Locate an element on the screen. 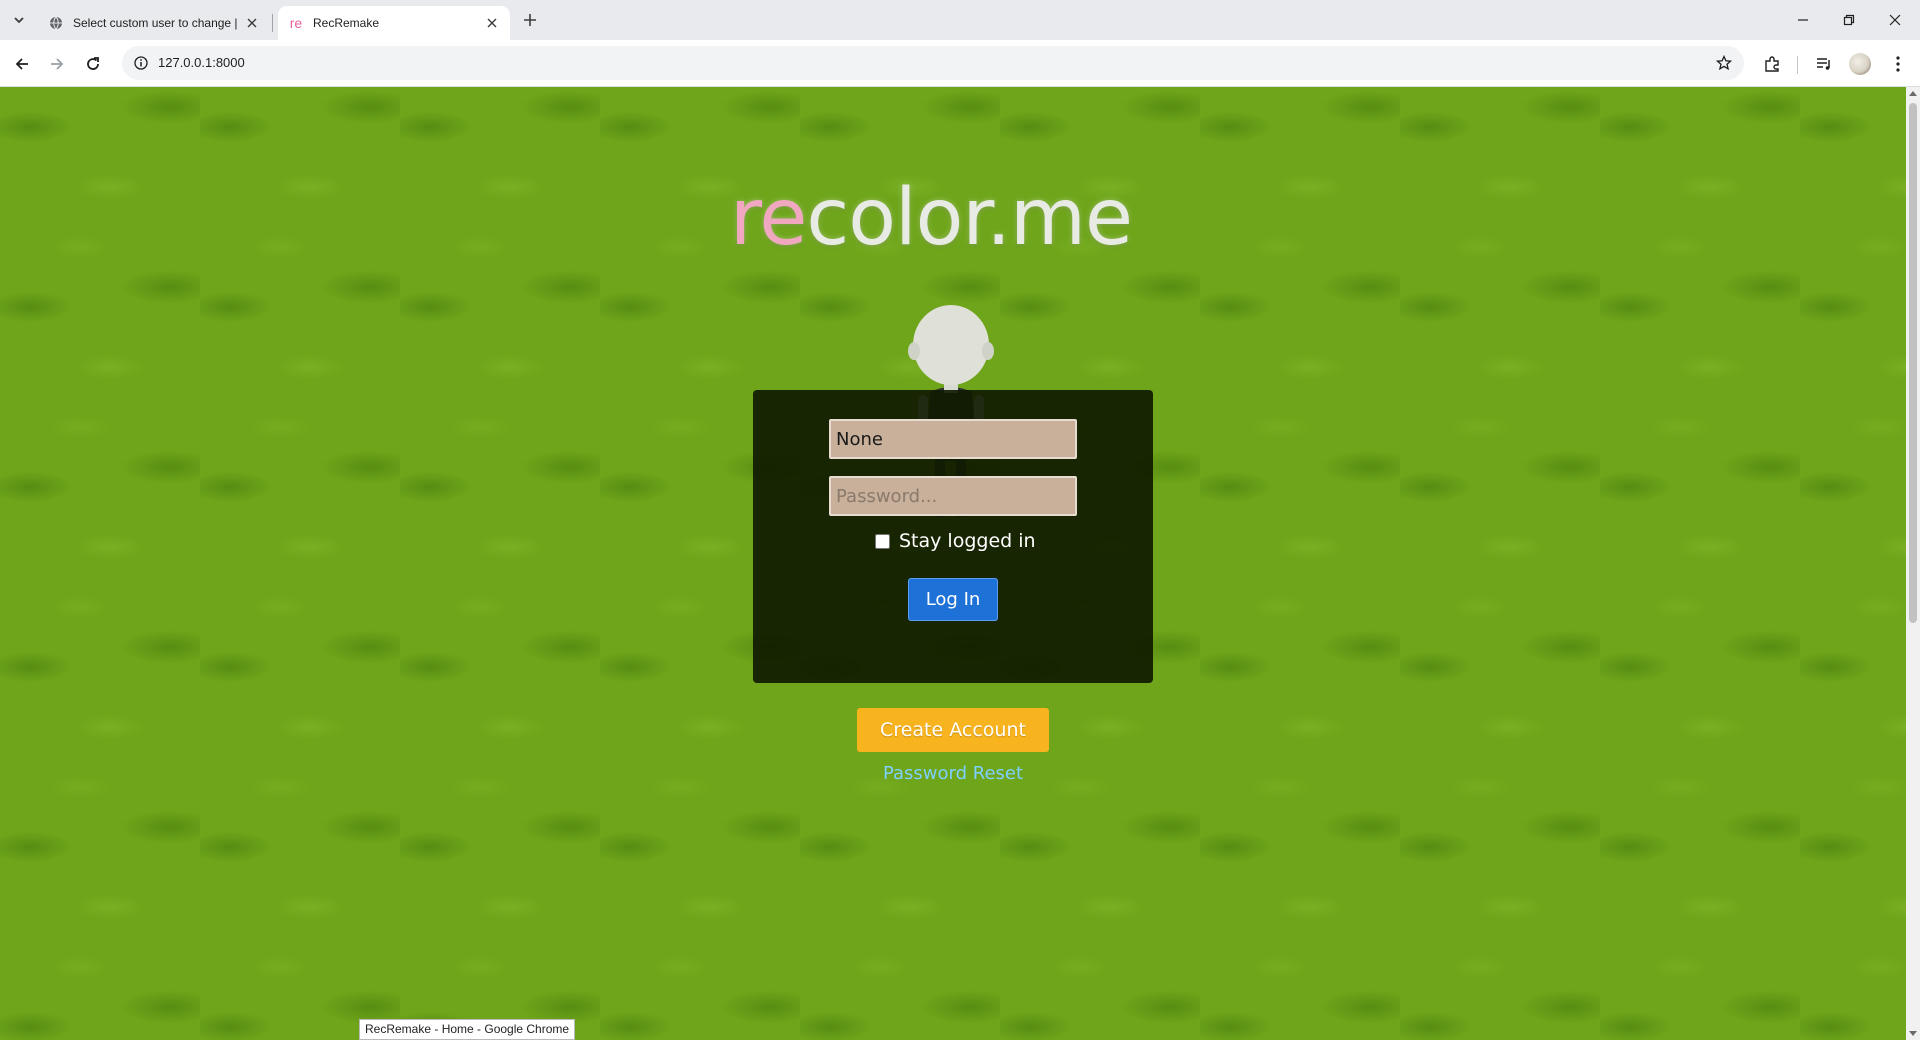  bookmark-star-icon is located at coordinates (1724, 63).